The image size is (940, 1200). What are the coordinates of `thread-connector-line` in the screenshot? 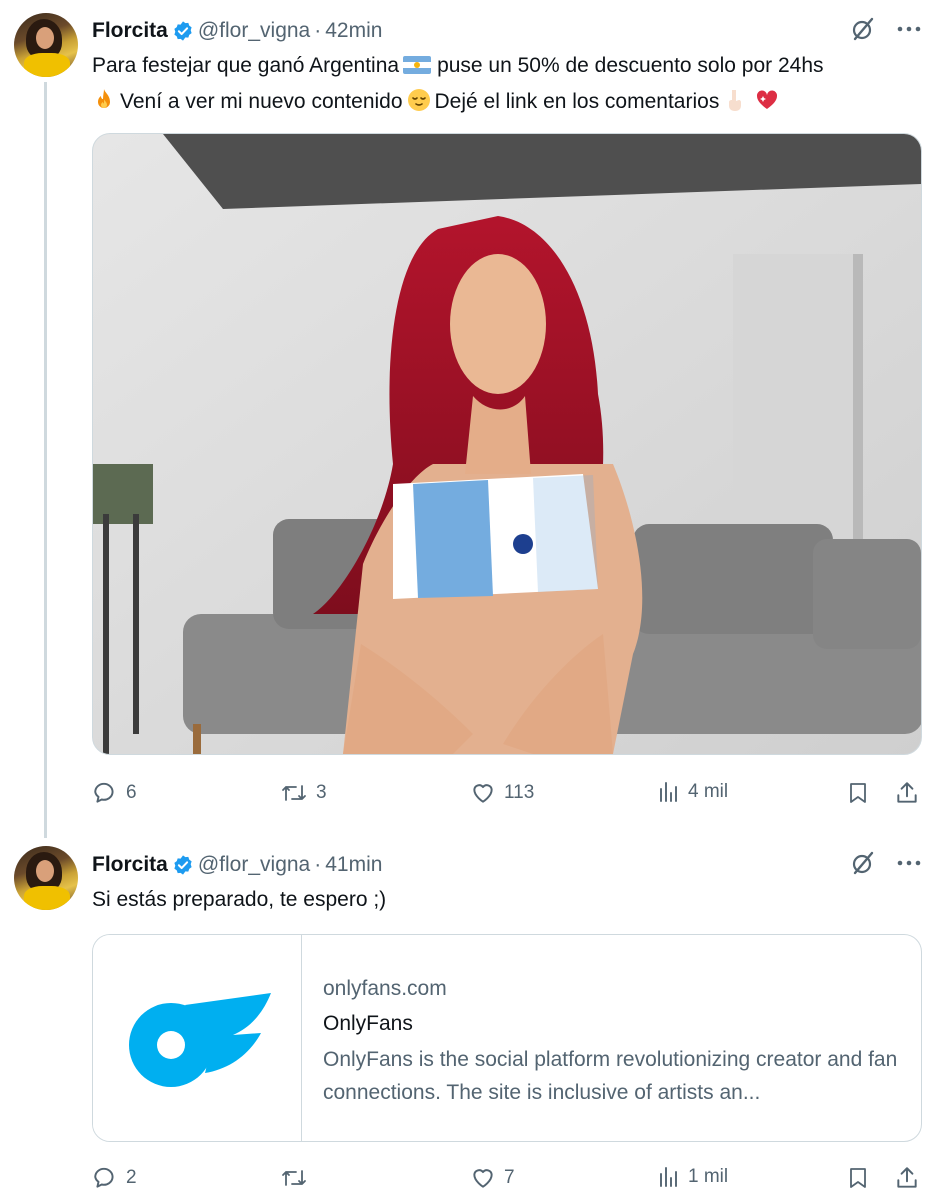 It's located at (45, 460).